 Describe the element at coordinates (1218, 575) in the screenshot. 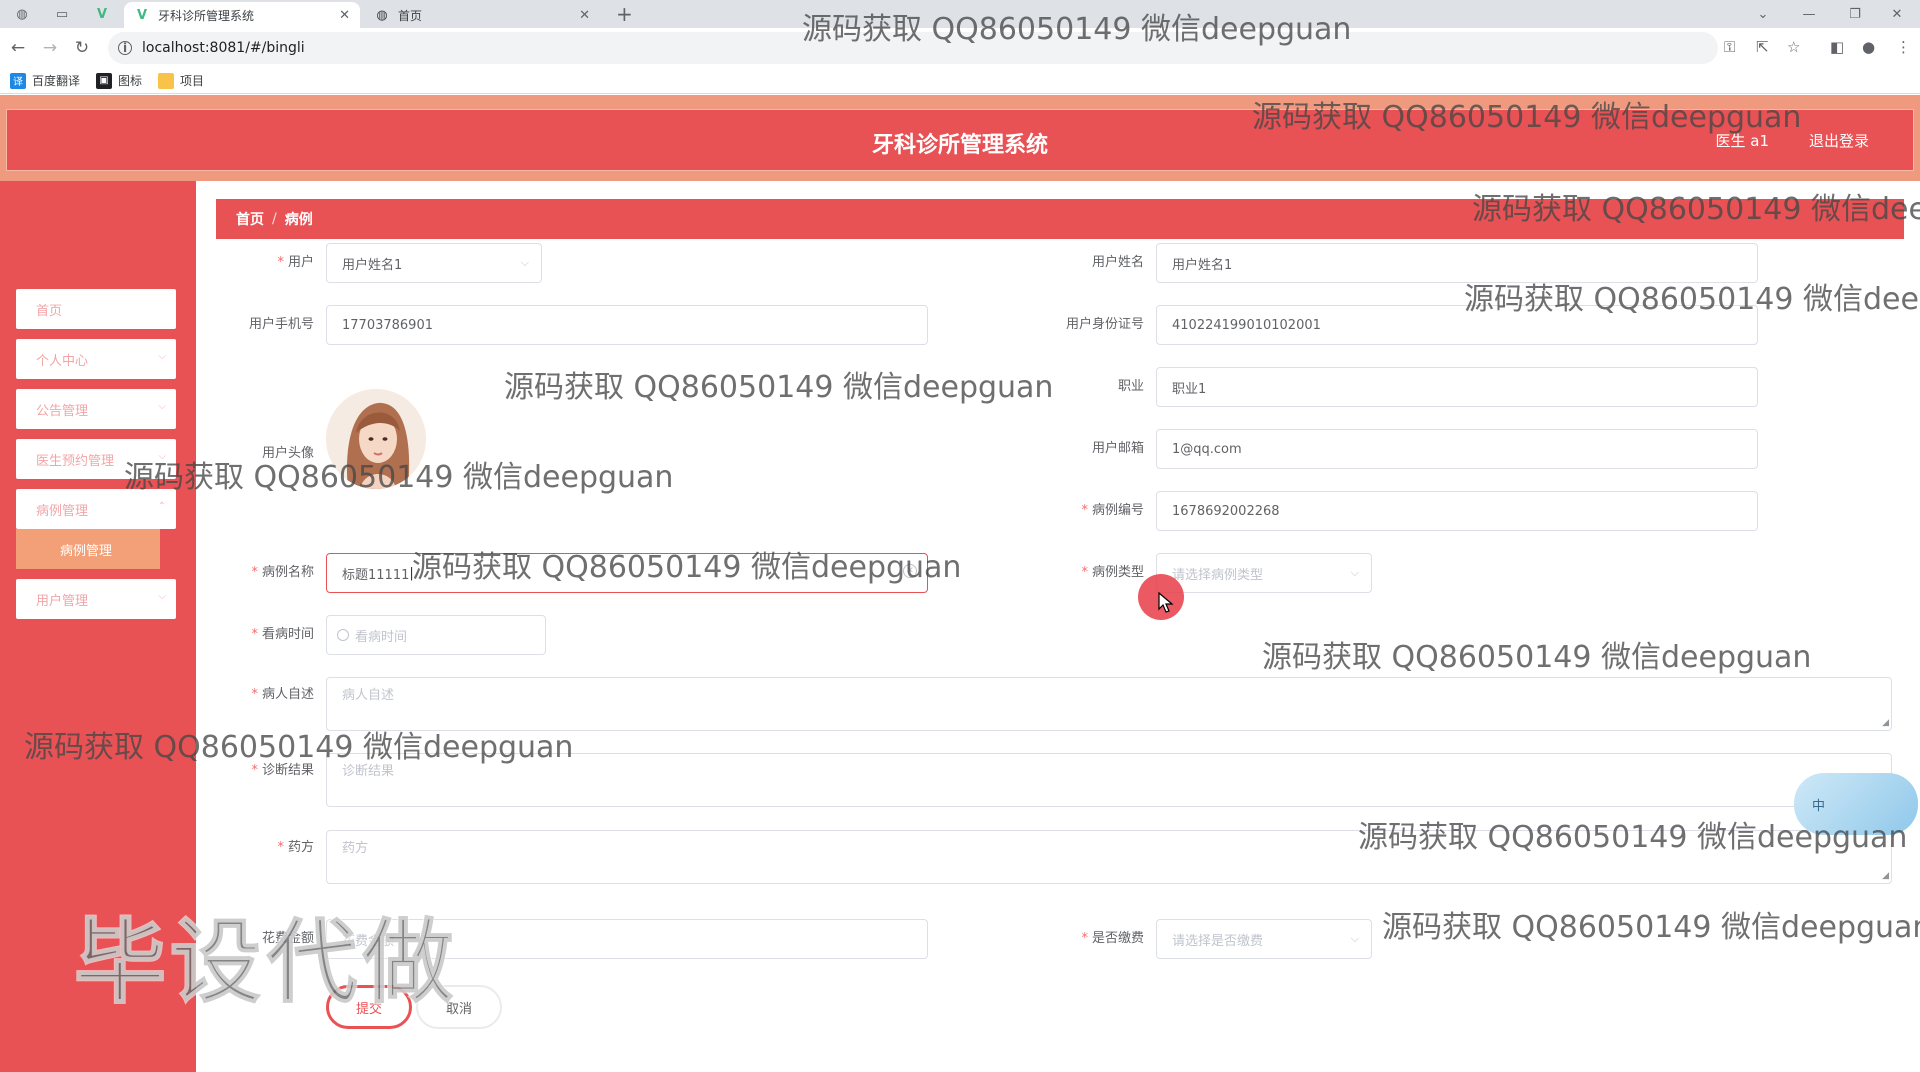

I see `case-type-placeholder: 请选择病例类型` at that location.